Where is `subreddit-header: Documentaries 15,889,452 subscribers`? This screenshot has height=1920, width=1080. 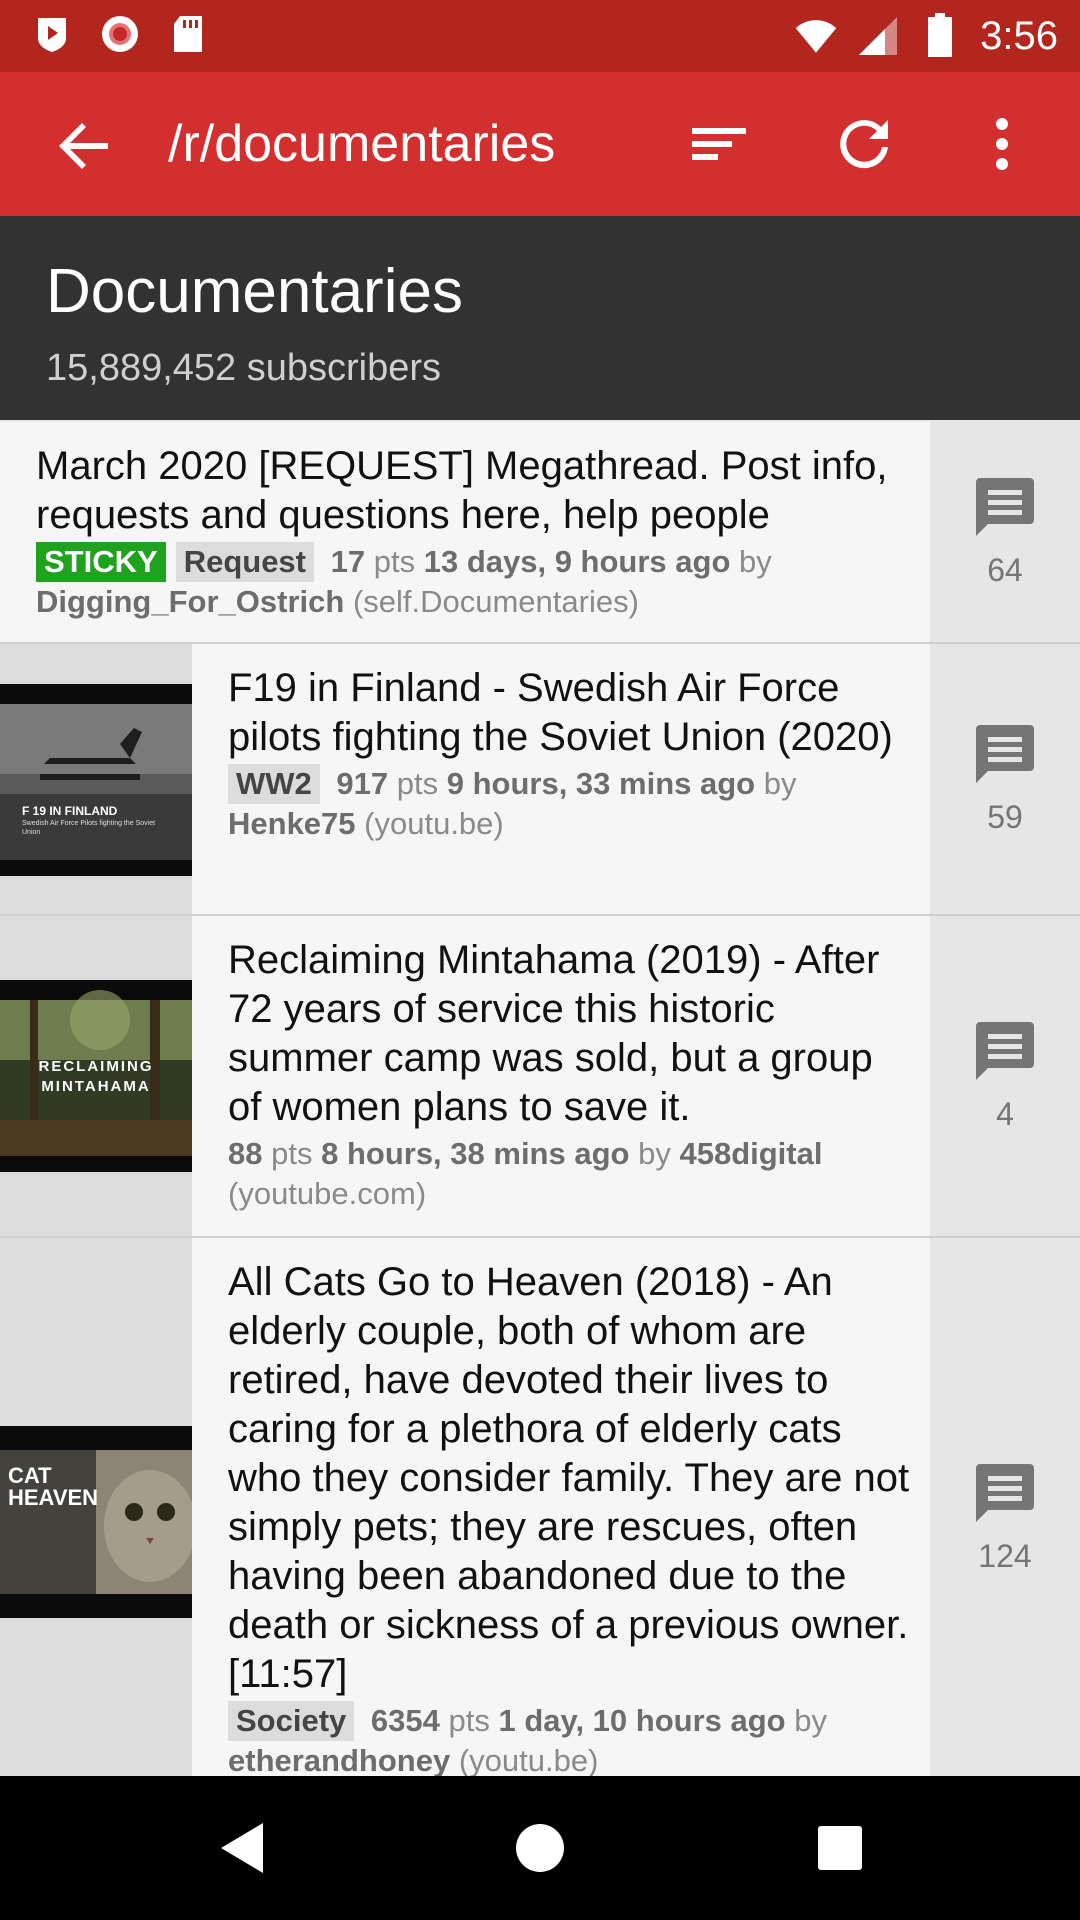
subreddit-header: Documentaries 15,889,452 subscribers is located at coordinates (540, 318).